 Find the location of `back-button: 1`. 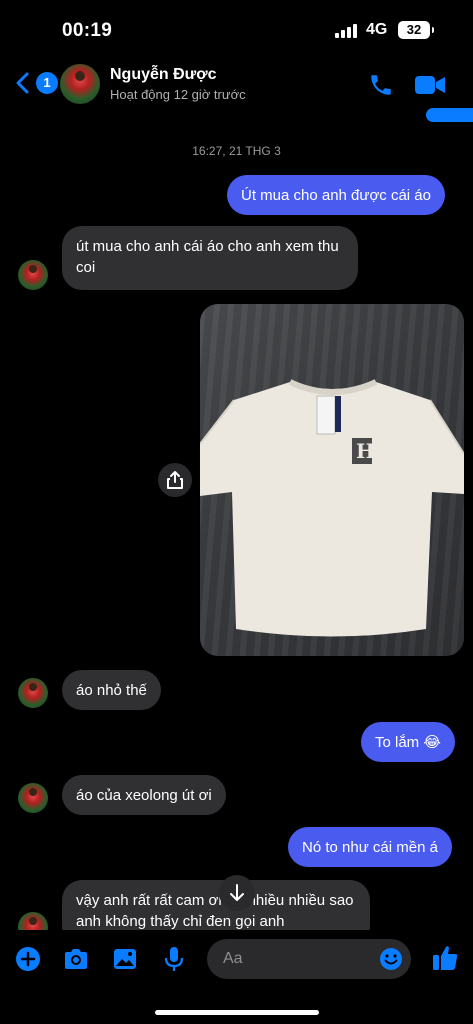

back-button: 1 is located at coordinates (35, 83).